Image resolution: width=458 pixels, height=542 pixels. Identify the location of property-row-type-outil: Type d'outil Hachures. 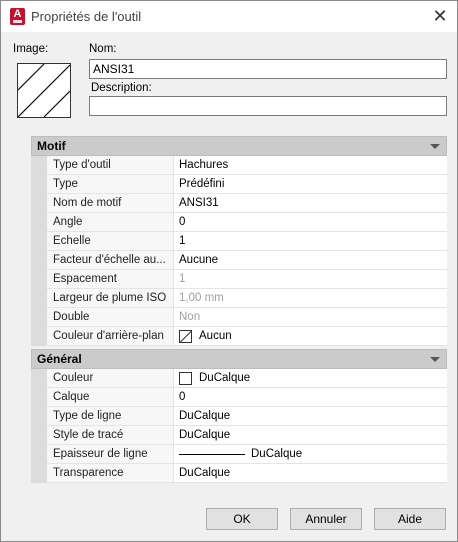
(247, 165).